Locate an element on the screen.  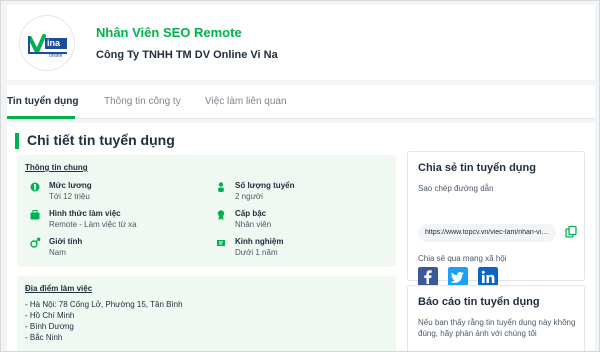
level-value: Nhân viên is located at coordinates (253, 224).